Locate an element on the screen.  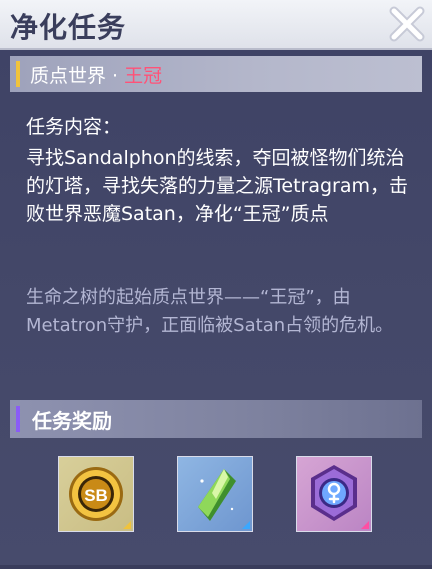
reward-item-crystal is located at coordinates (215, 494).